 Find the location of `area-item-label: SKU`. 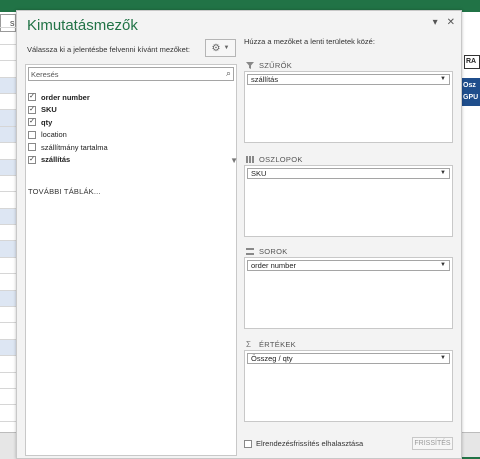

area-item-label: SKU is located at coordinates (259, 173).